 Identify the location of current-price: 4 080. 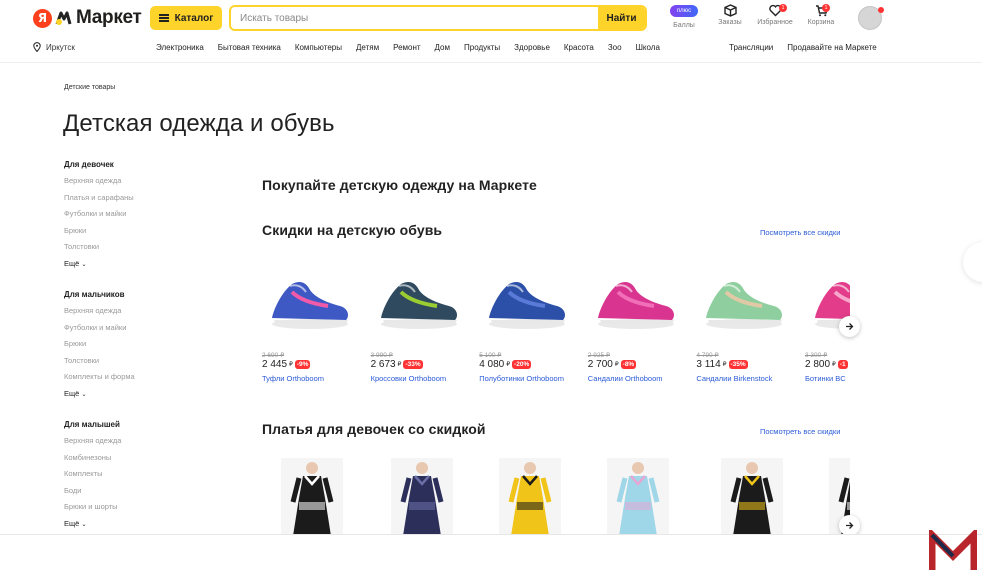
(492, 364).